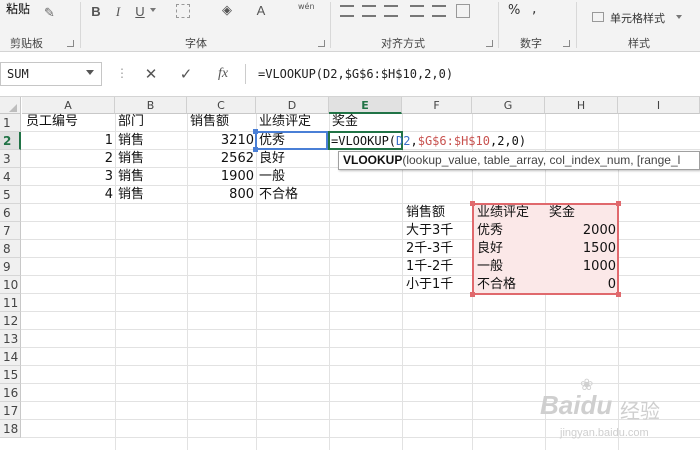  What do you see at coordinates (151, 105) in the screenshot?
I see `column-header-b: B` at bounding box center [151, 105].